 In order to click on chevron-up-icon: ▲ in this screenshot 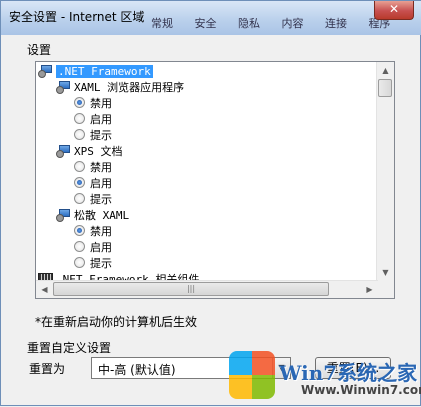, I will do `click(385, 70)`.